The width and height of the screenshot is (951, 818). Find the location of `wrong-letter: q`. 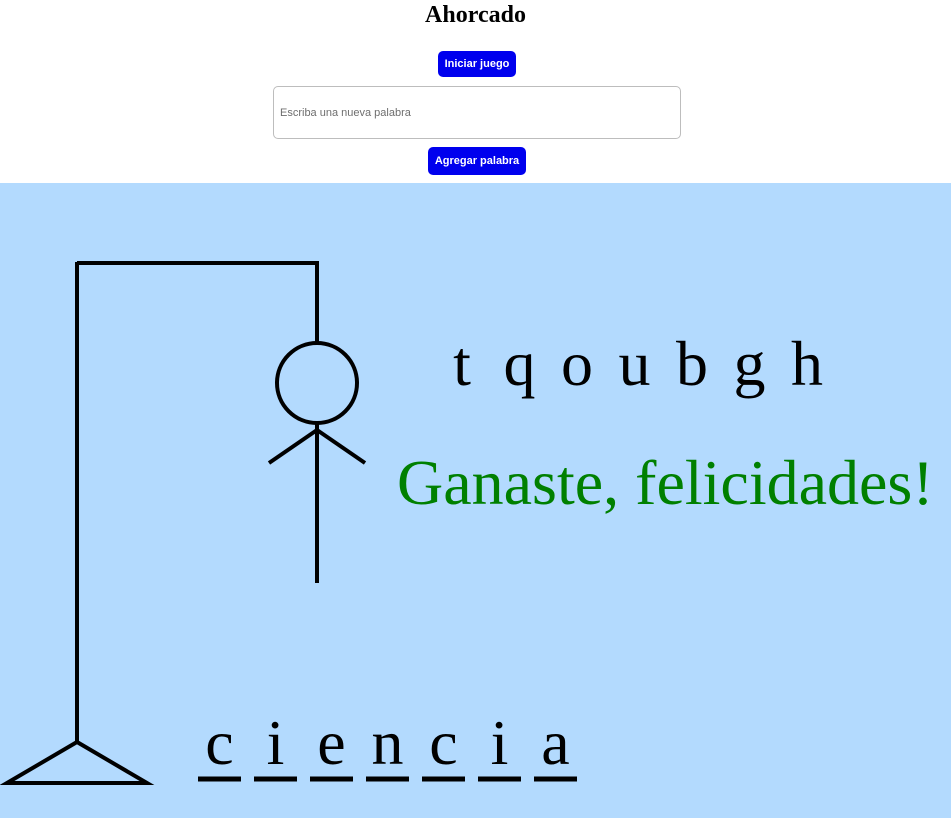

wrong-letter: q is located at coordinates (520, 363).